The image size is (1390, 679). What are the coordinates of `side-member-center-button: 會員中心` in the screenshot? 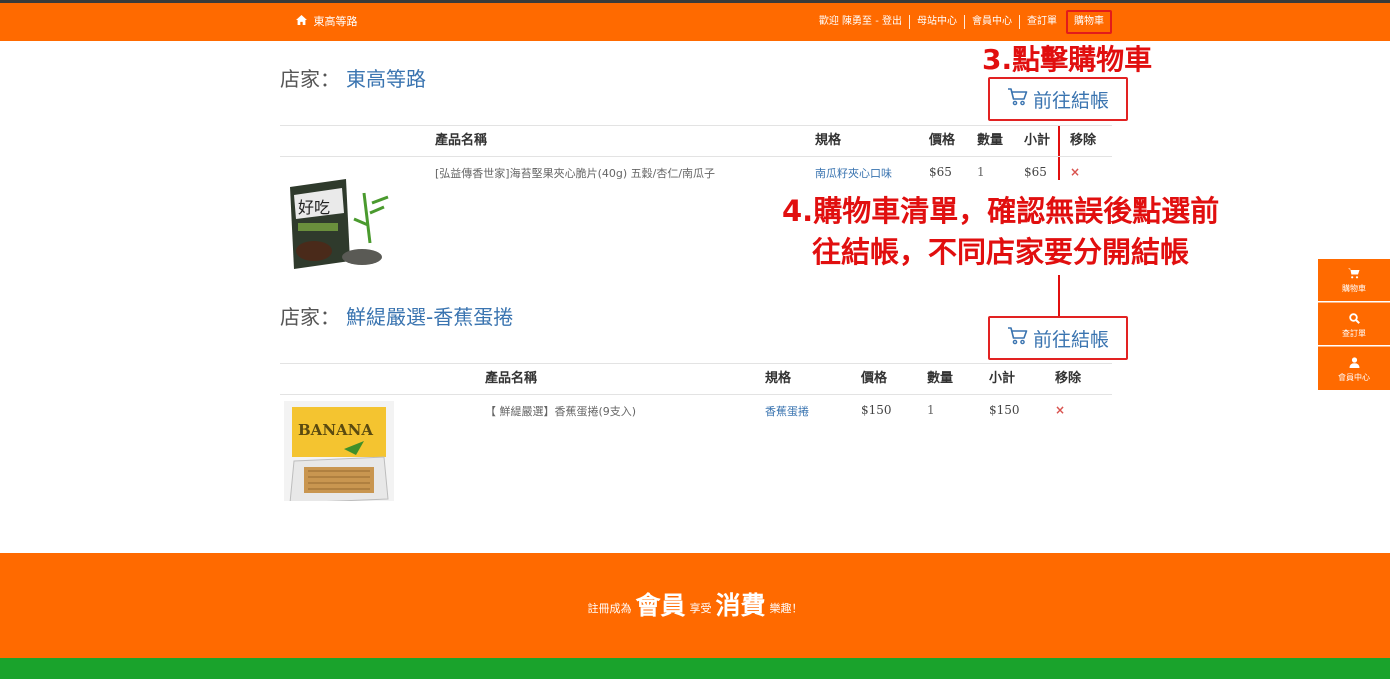 It's located at (1354, 368).